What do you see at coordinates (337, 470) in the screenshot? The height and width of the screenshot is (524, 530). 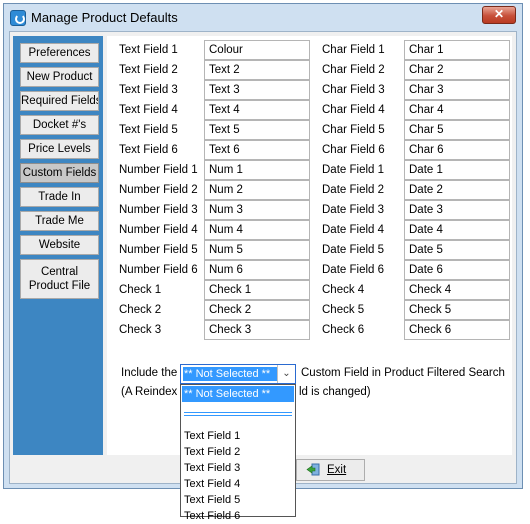 I see `exit-label: Exit` at bounding box center [337, 470].